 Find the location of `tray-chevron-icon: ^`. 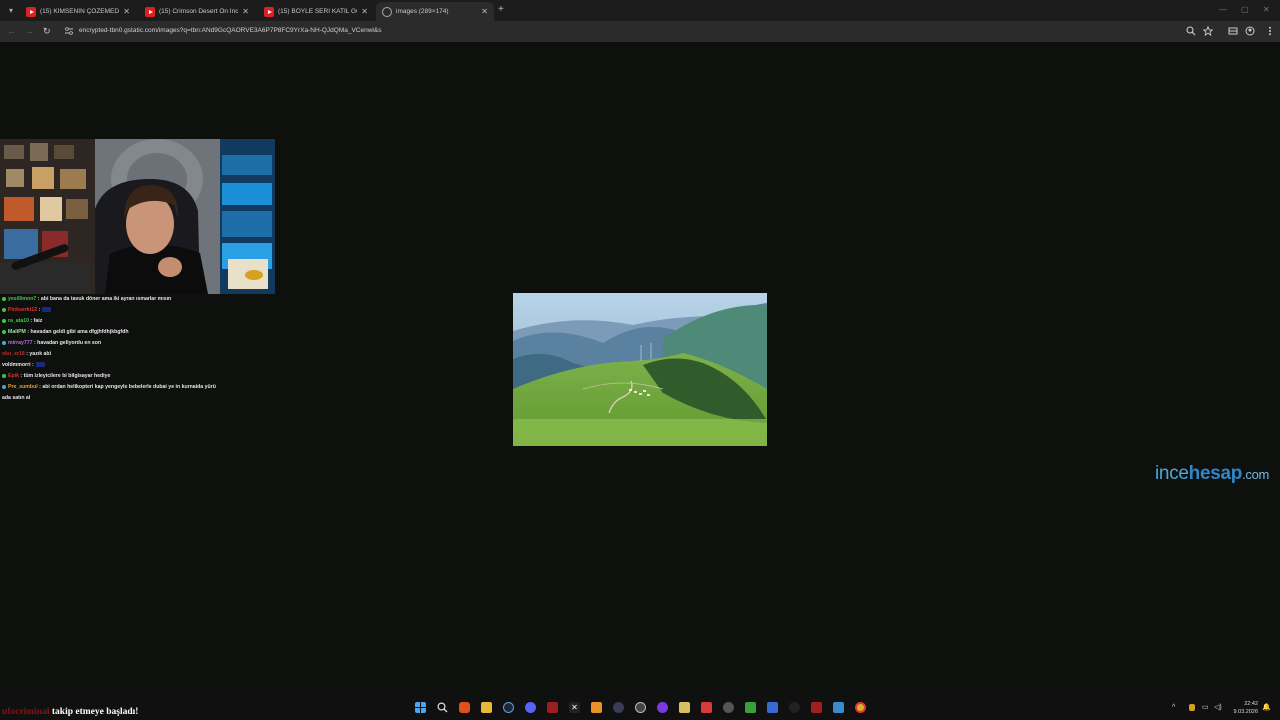

tray-chevron-icon: ^ is located at coordinates (1173, 707).